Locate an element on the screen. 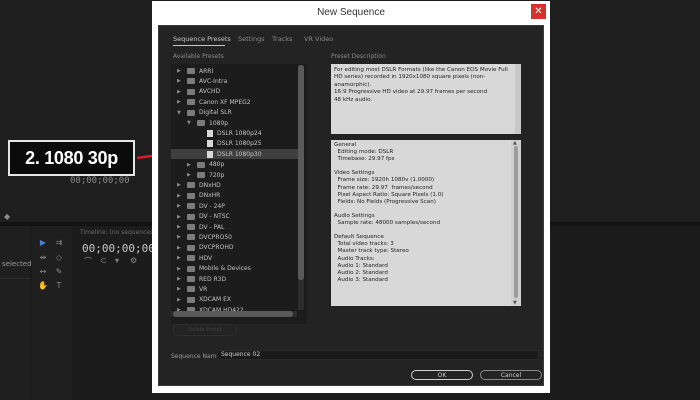  pen-tool-icon: ✎ is located at coordinates (59, 271).